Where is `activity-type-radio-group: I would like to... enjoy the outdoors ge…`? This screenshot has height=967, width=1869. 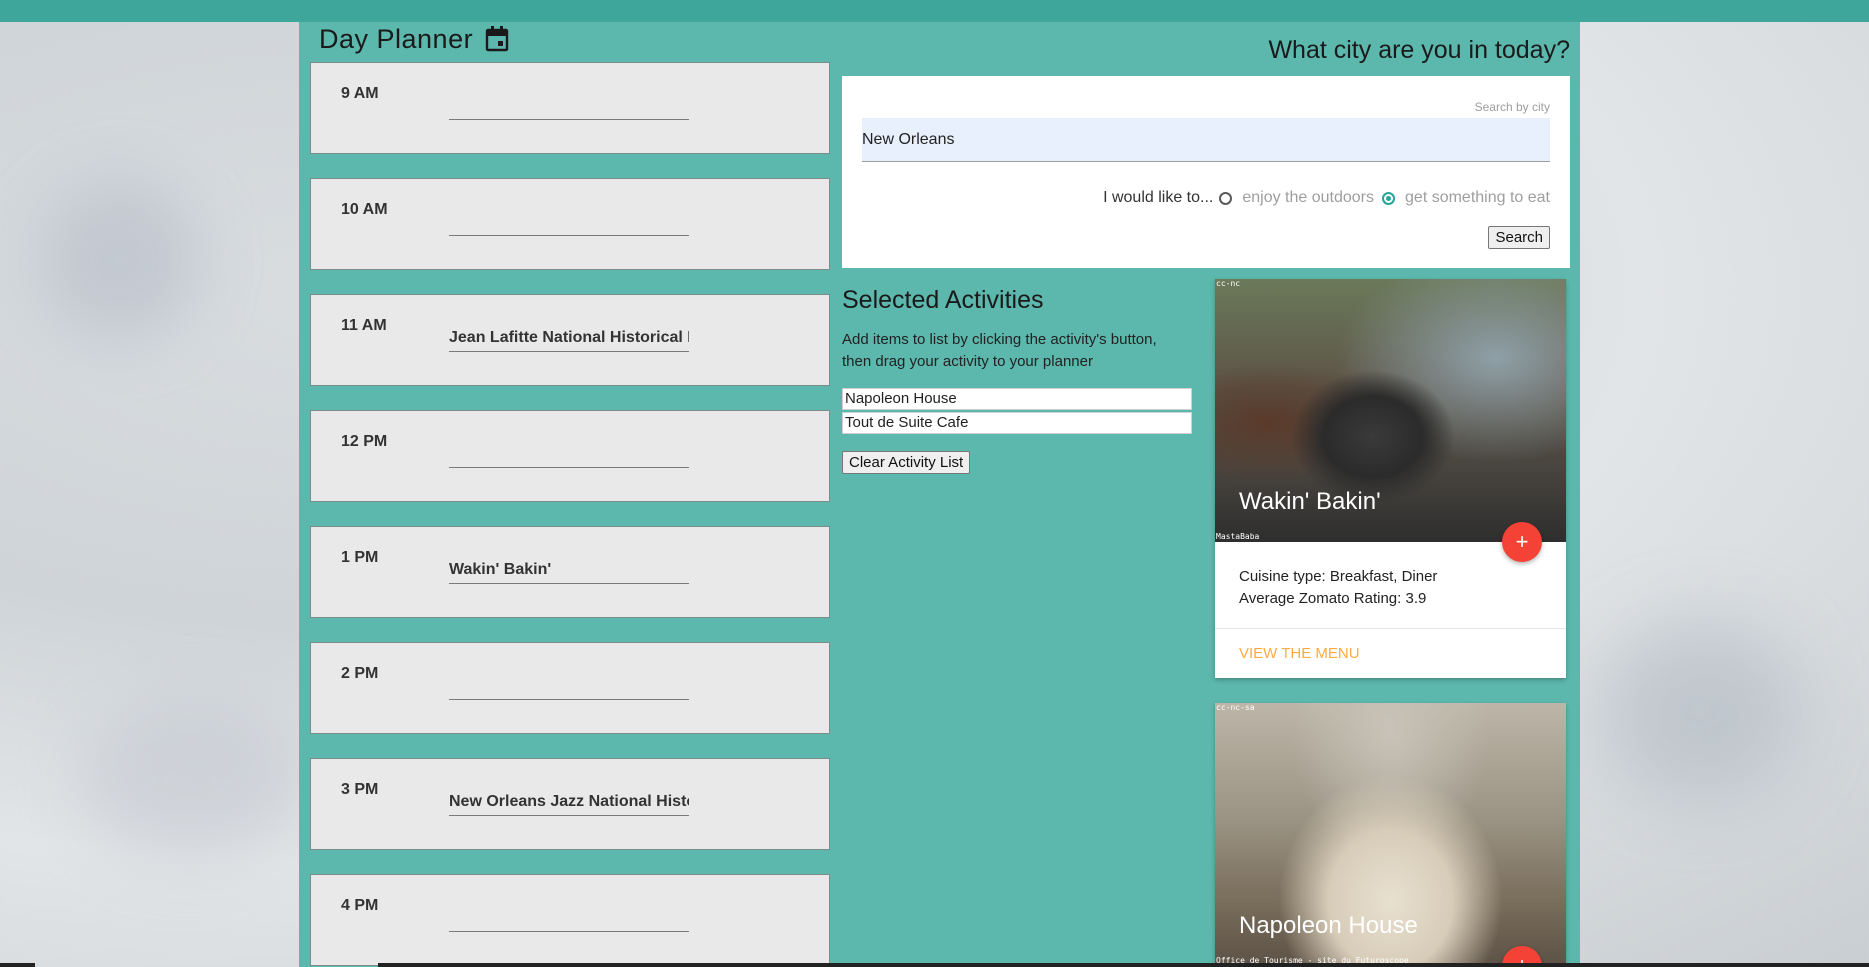 activity-type-radio-group: I would like to... enjoy the outdoors ge… is located at coordinates (1326, 198).